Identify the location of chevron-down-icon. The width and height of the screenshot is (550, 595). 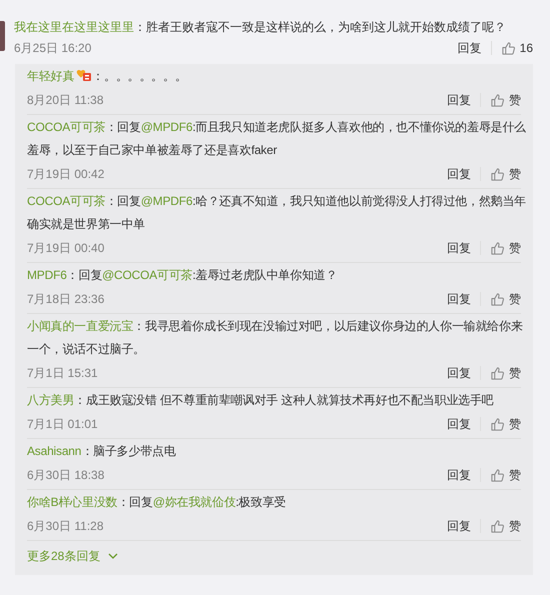
(113, 556).